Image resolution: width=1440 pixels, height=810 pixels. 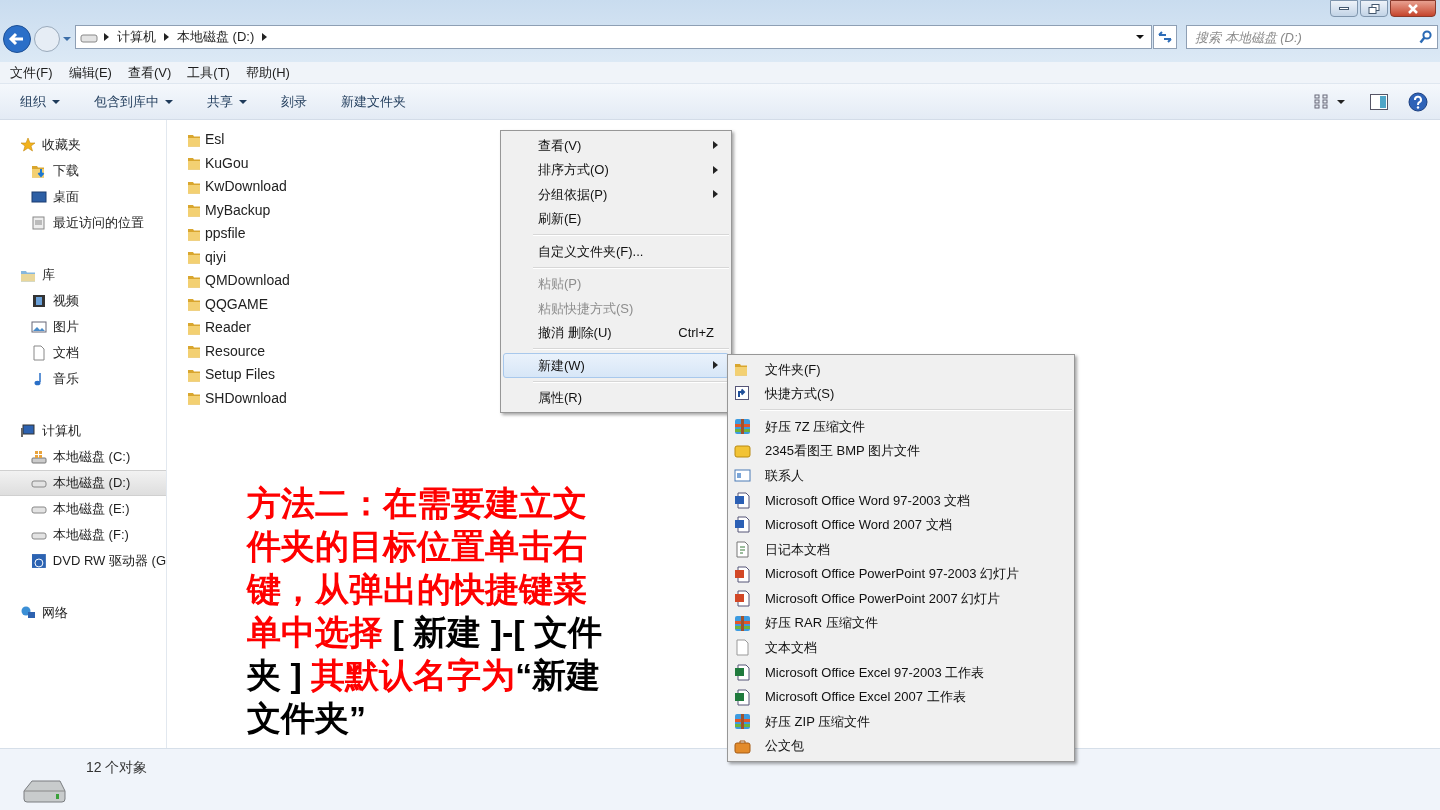 I want to click on nav-item: DVD RW 驱动器 (G, so click(x=83, y=561).